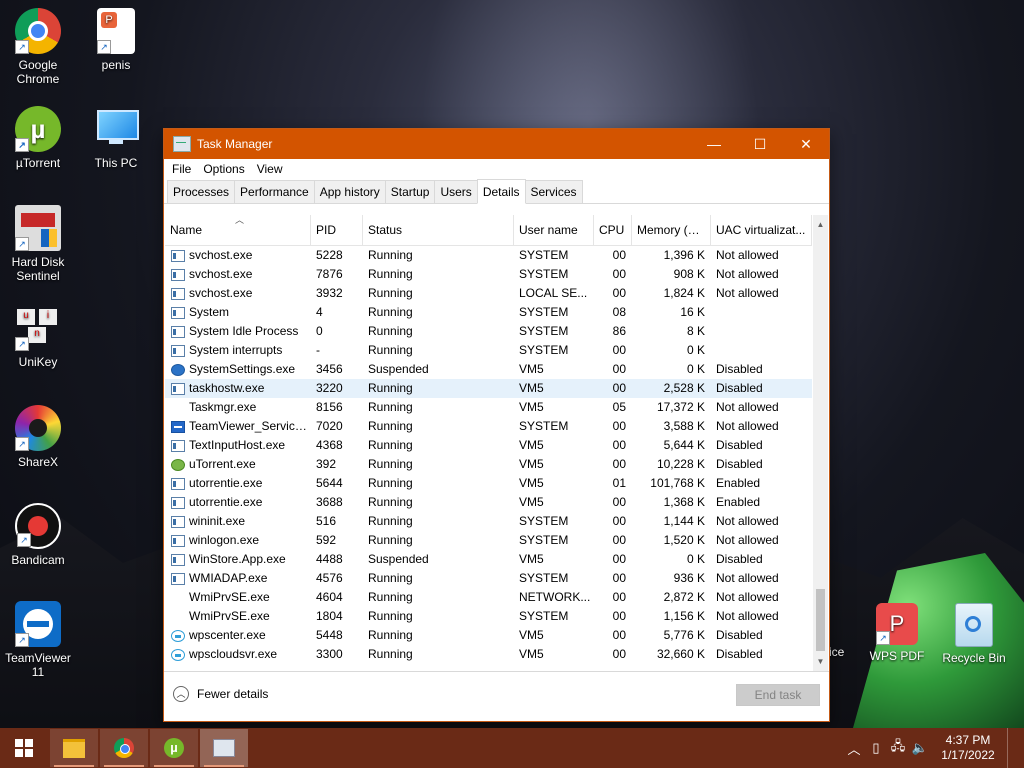 This screenshot has height=768, width=1024. I want to click on desktop-icon-recycle-bin: Recycle Bin, so click(974, 634).